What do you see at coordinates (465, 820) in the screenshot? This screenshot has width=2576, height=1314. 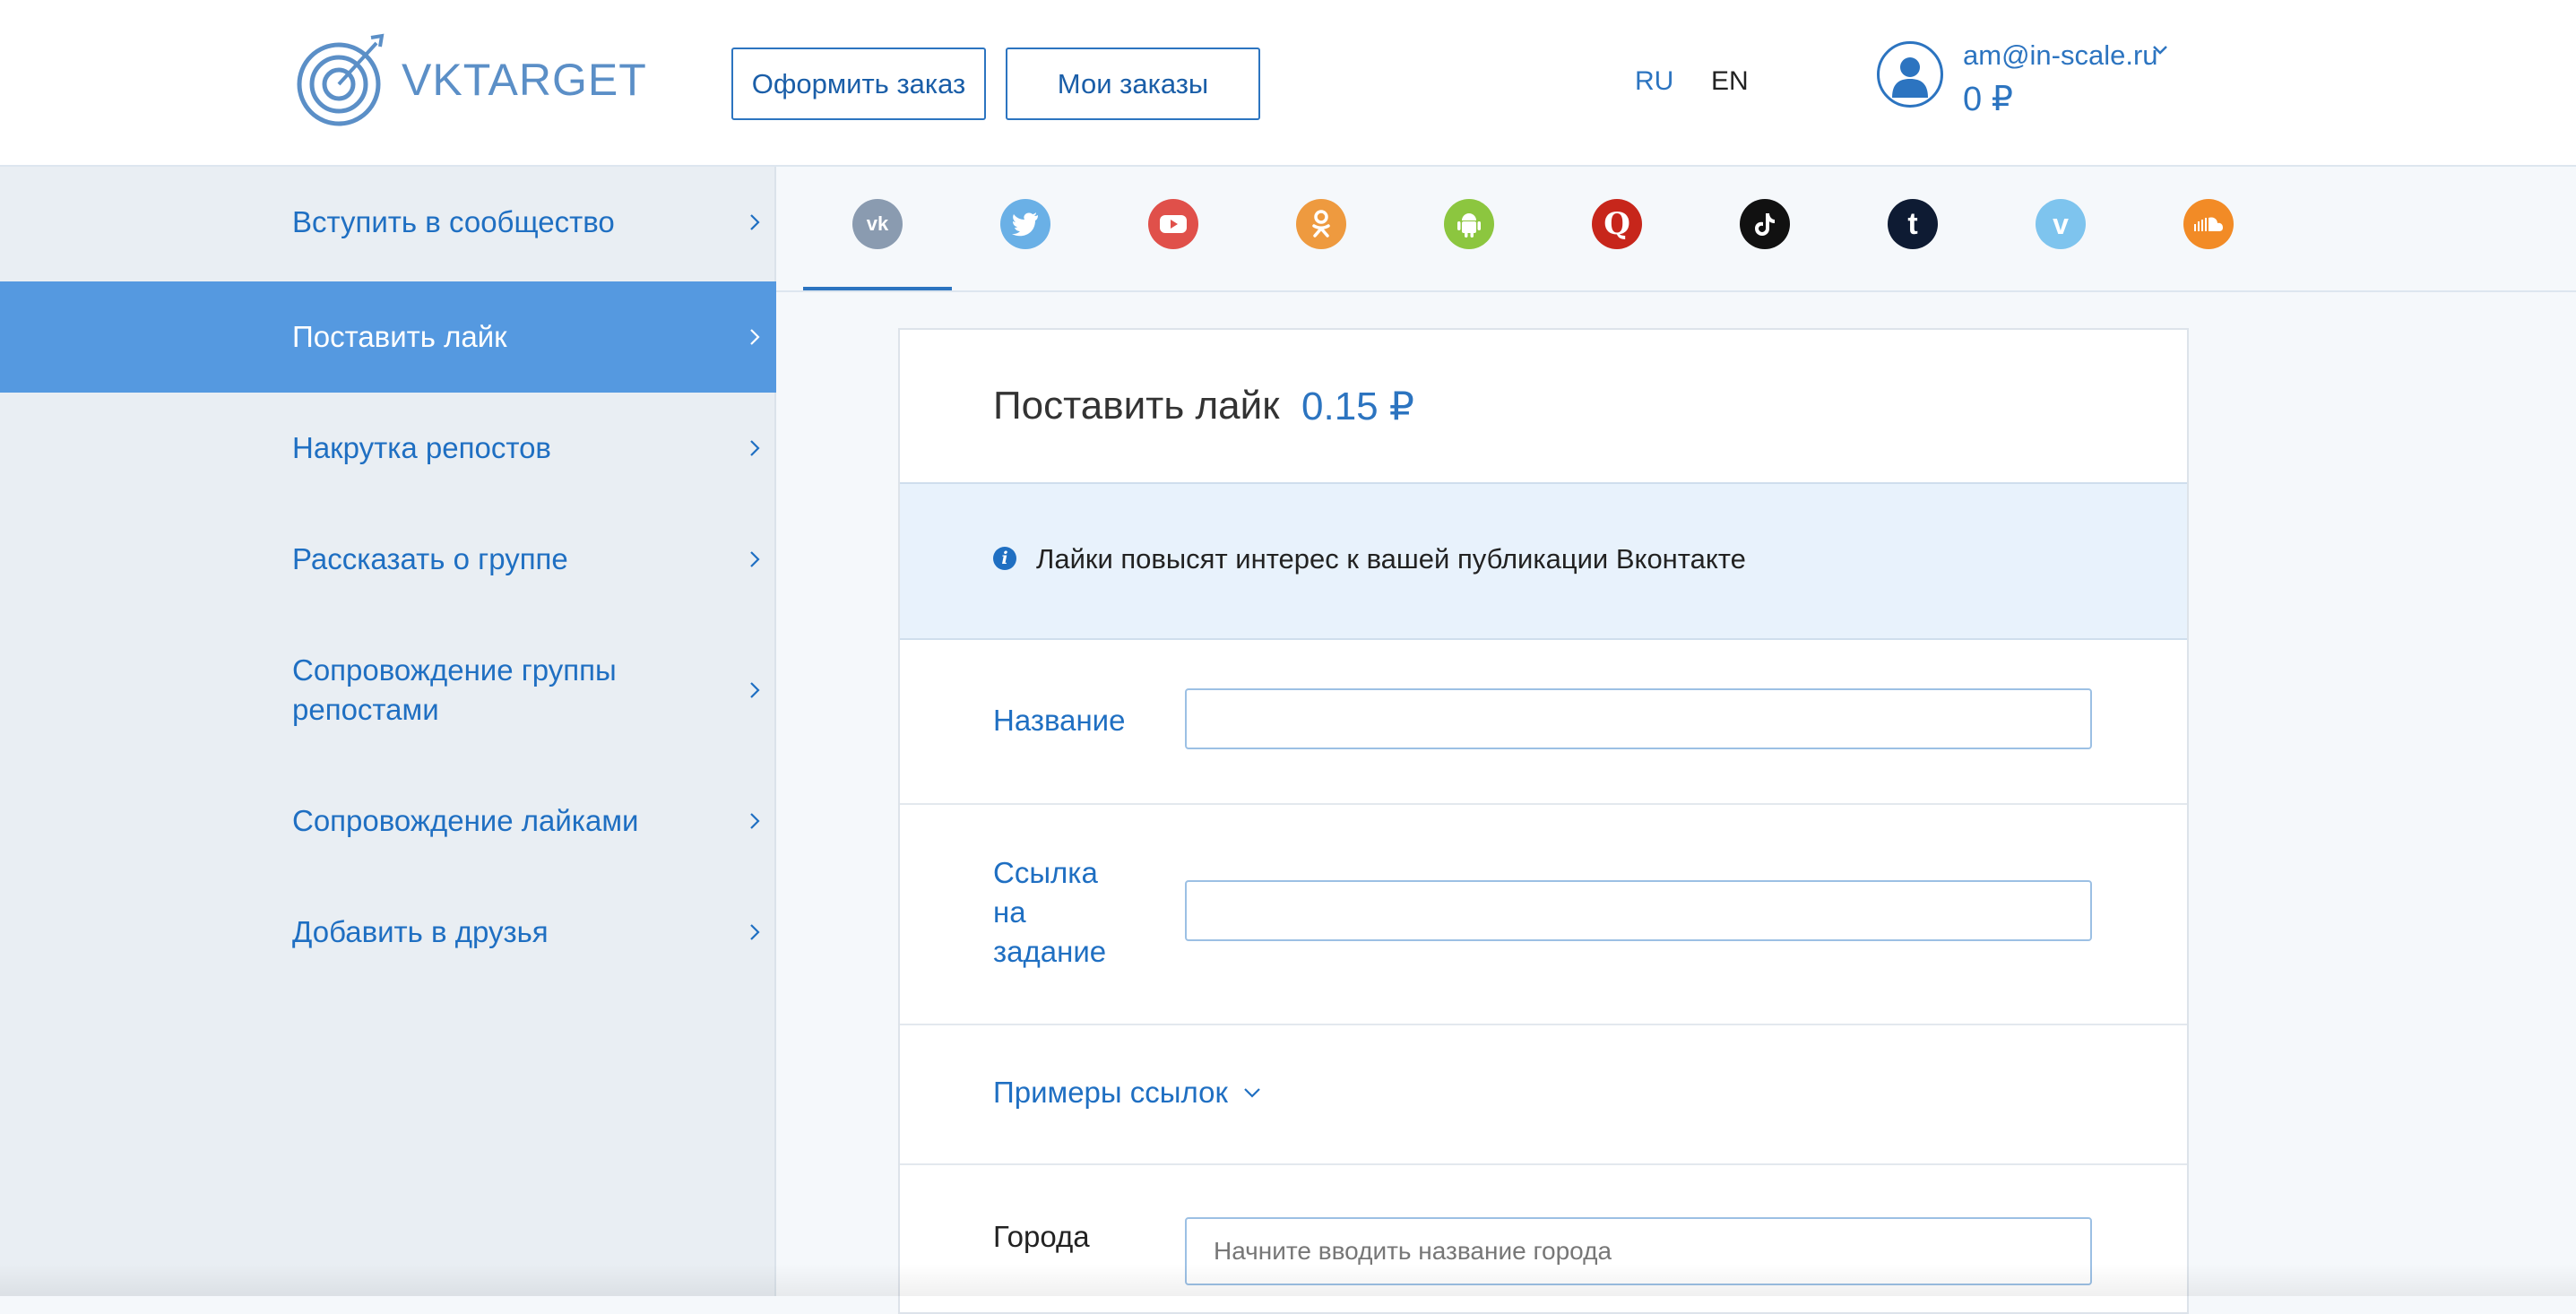 I see `sidebar-item-label: Сопровождение лайками` at bounding box center [465, 820].